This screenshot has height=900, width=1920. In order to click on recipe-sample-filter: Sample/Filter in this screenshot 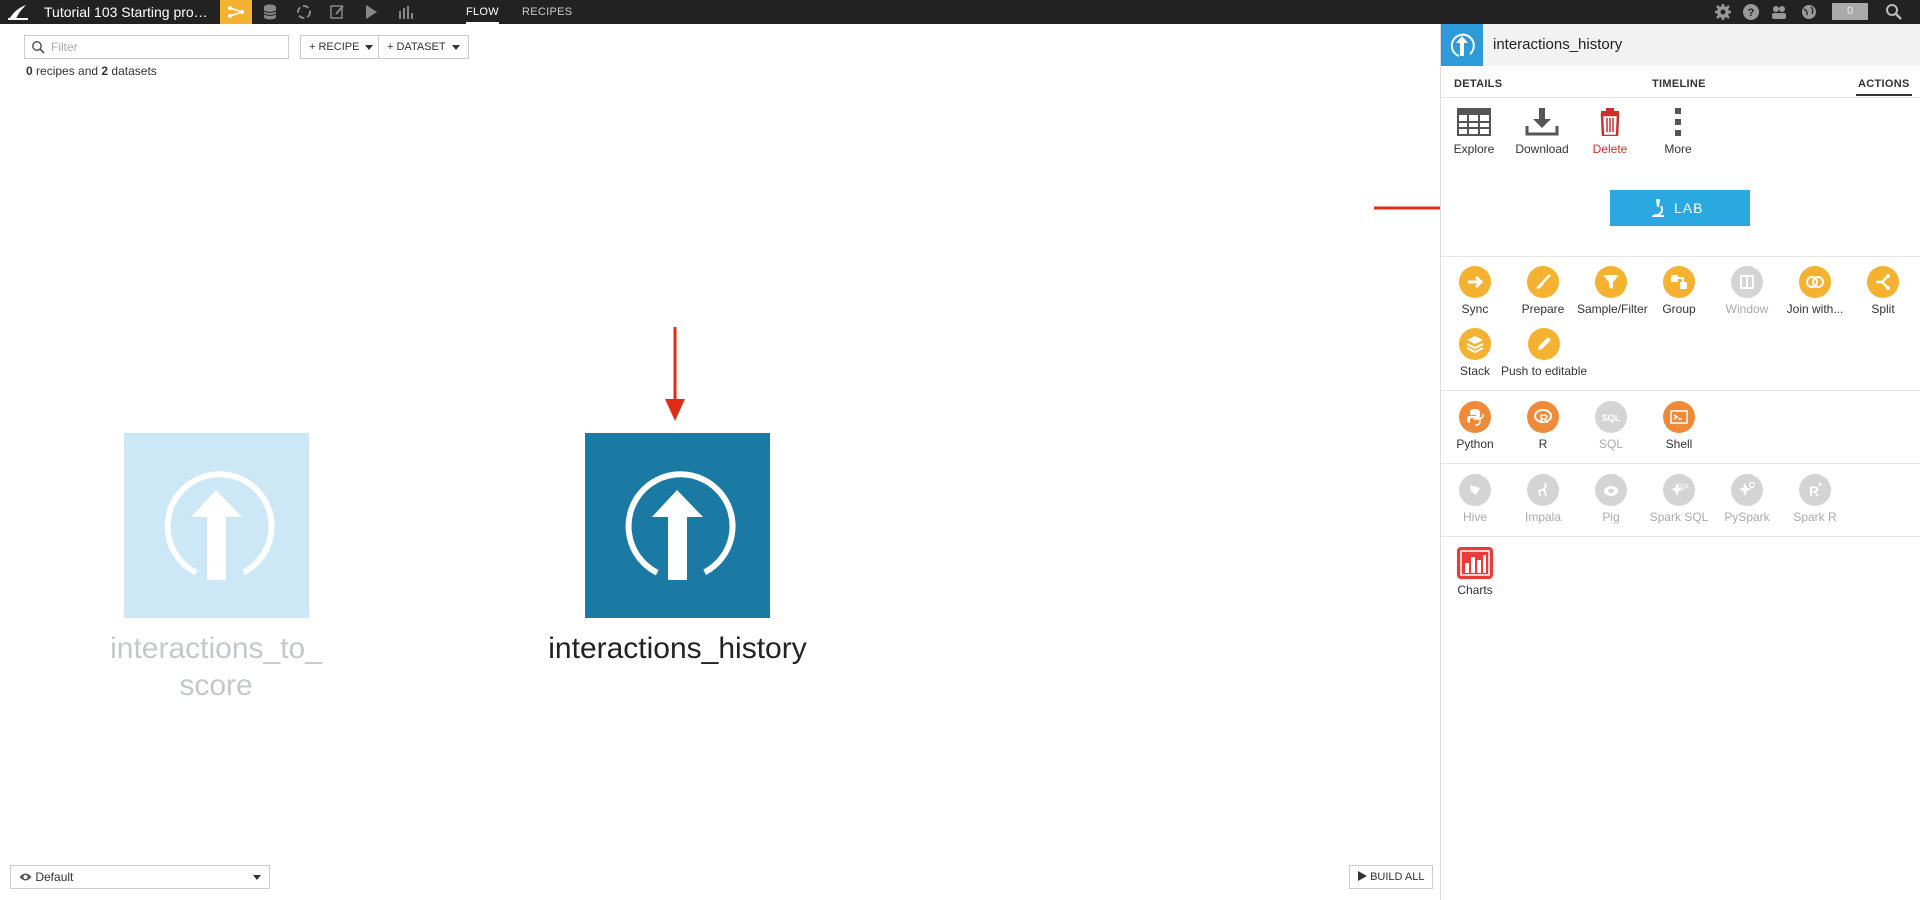, I will do `click(1612, 291)`.